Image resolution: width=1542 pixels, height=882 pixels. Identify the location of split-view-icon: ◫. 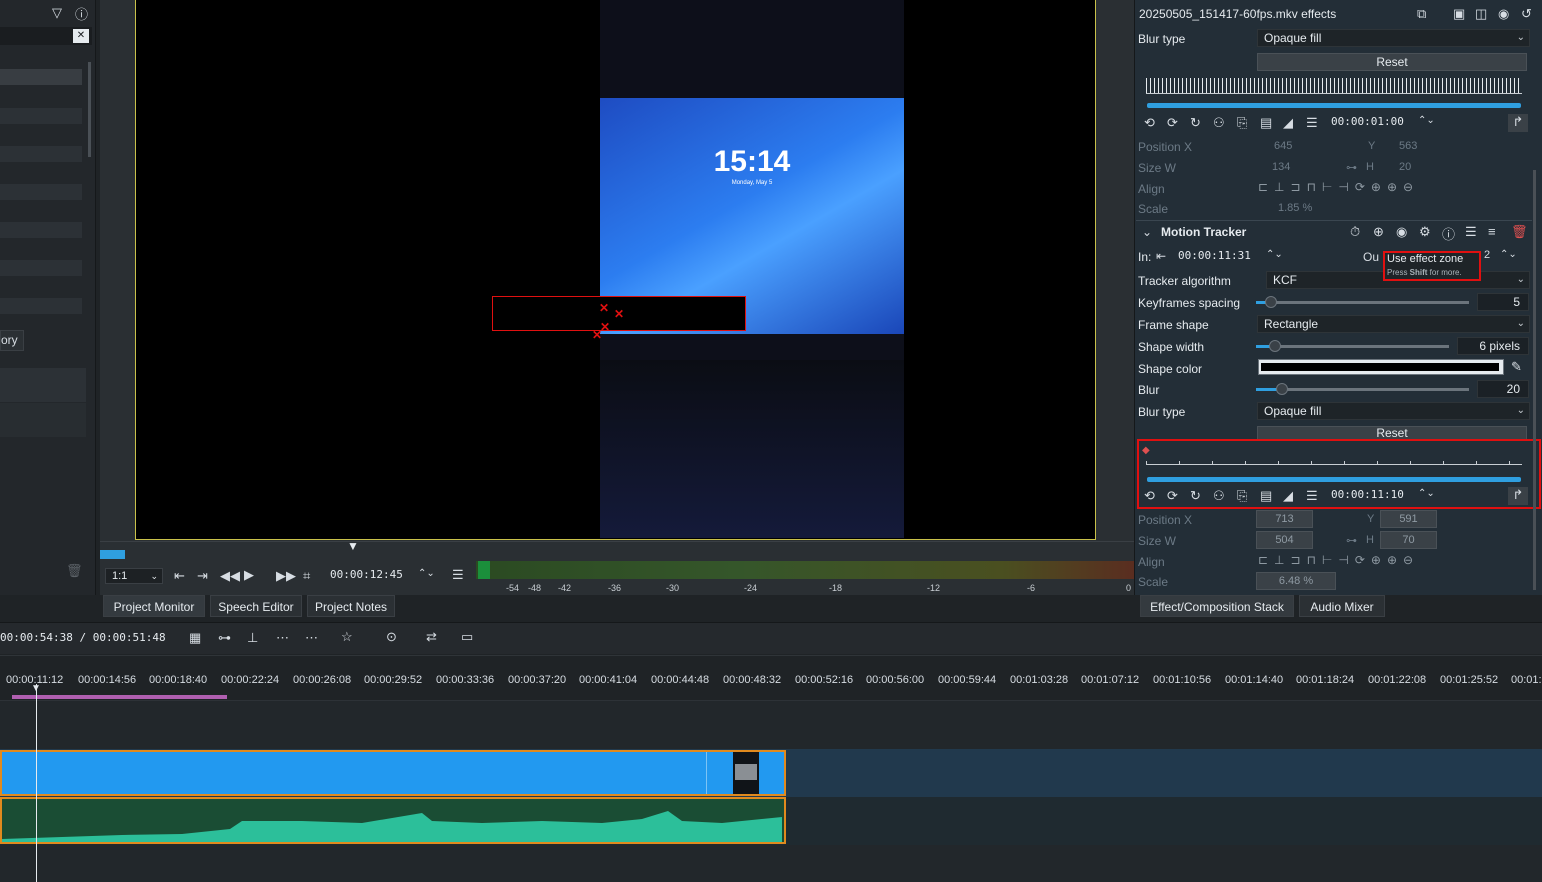
(1481, 14).